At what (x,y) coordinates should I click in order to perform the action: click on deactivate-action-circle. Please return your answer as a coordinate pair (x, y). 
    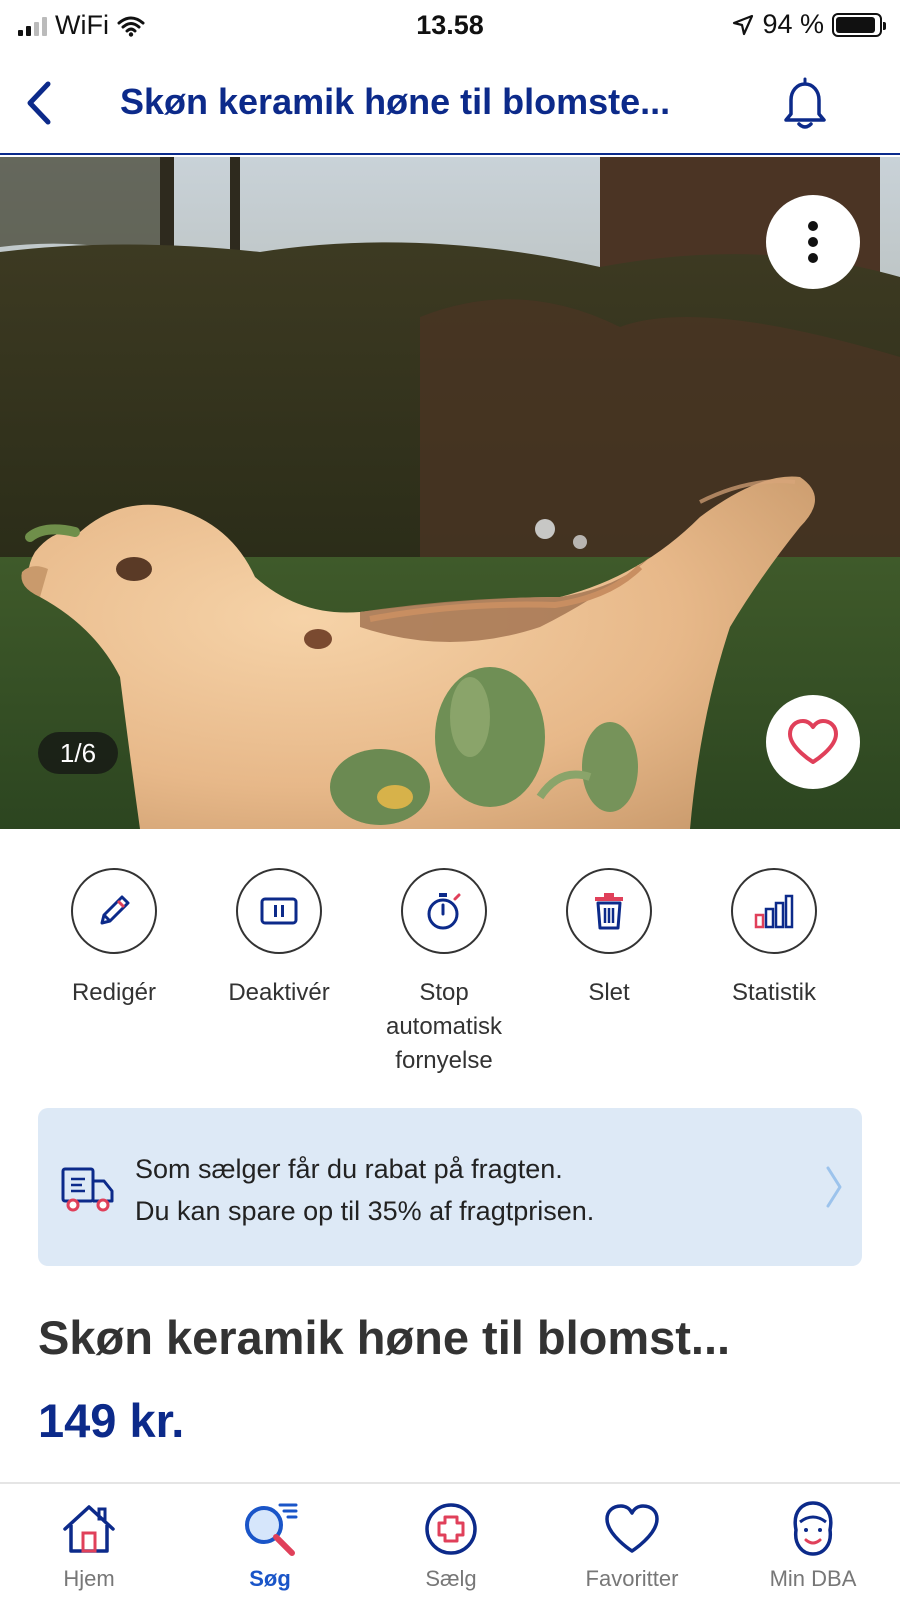
    Looking at the image, I should click on (279, 911).